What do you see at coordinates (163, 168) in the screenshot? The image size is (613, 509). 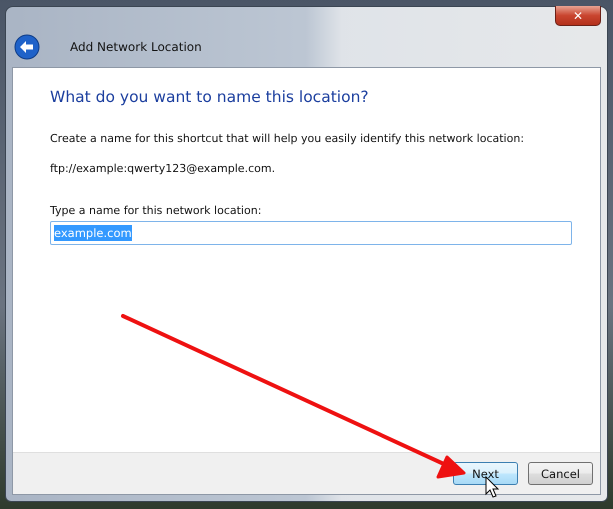 I see `address-text: ftp://example:qwerty123@example.com.` at bounding box center [163, 168].